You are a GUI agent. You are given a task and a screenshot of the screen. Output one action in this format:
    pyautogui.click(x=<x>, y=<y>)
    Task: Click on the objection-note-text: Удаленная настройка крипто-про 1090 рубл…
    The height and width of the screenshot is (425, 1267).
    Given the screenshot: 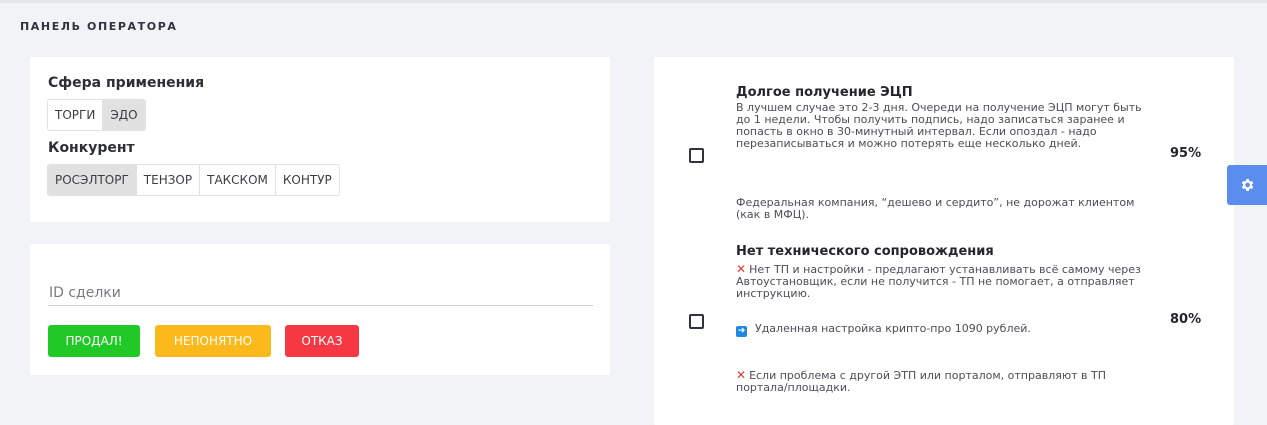 What is the action you would take?
    pyautogui.click(x=893, y=328)
    